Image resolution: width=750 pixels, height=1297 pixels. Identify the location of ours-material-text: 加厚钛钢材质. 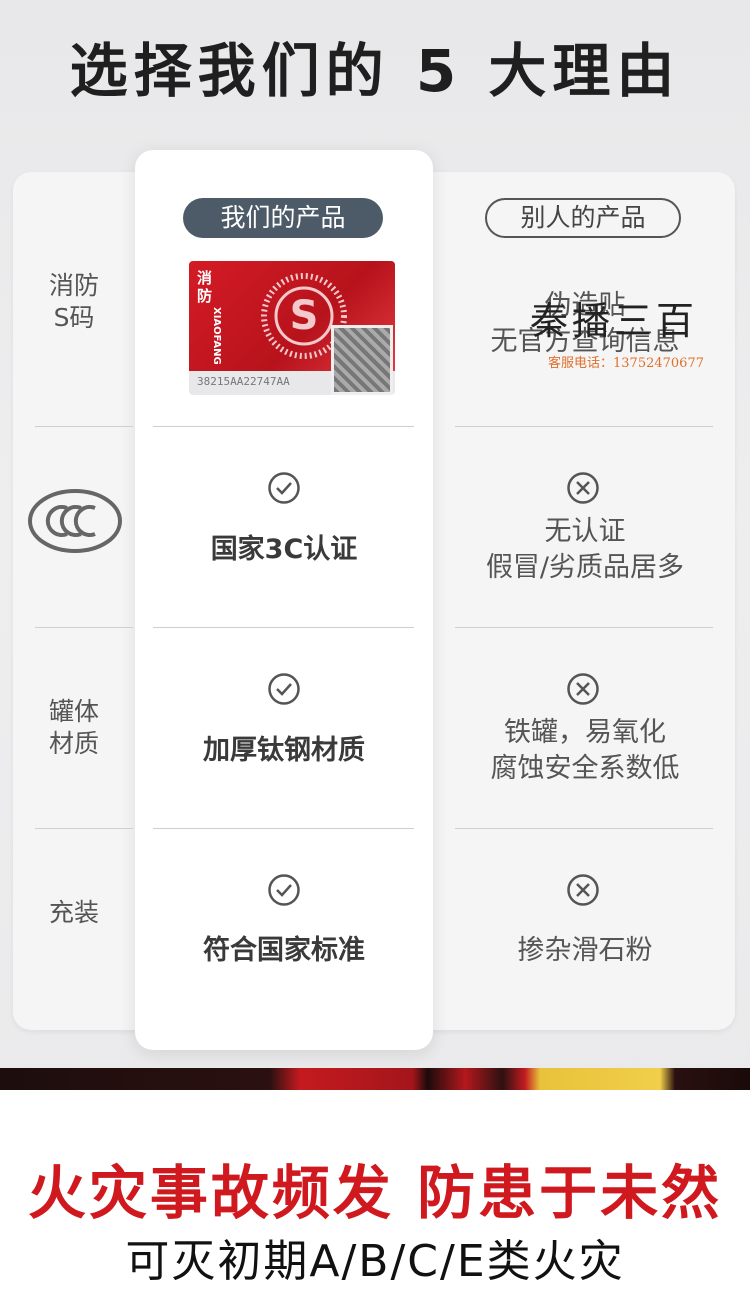
(284, 750).